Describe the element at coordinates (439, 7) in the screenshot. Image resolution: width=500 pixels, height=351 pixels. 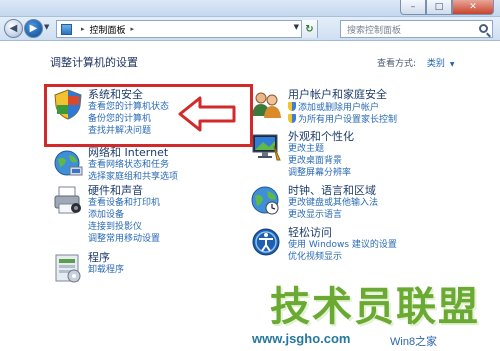
I see `maximize-button: □` at that location.